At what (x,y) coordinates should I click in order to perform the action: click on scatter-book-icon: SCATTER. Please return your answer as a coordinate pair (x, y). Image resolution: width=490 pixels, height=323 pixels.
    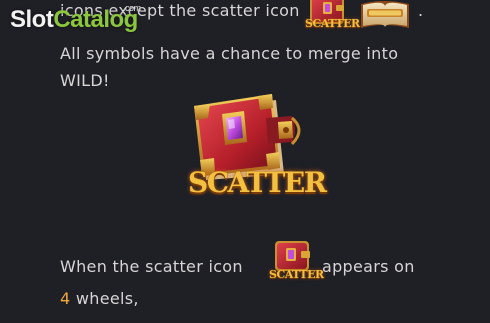
    Looking at the image, I should click on (330, 18).